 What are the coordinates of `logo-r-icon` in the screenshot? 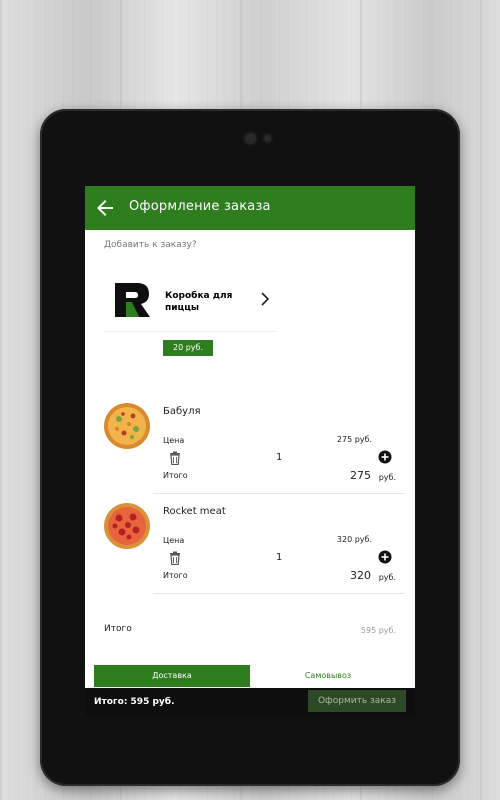 It's located at (132, 300).